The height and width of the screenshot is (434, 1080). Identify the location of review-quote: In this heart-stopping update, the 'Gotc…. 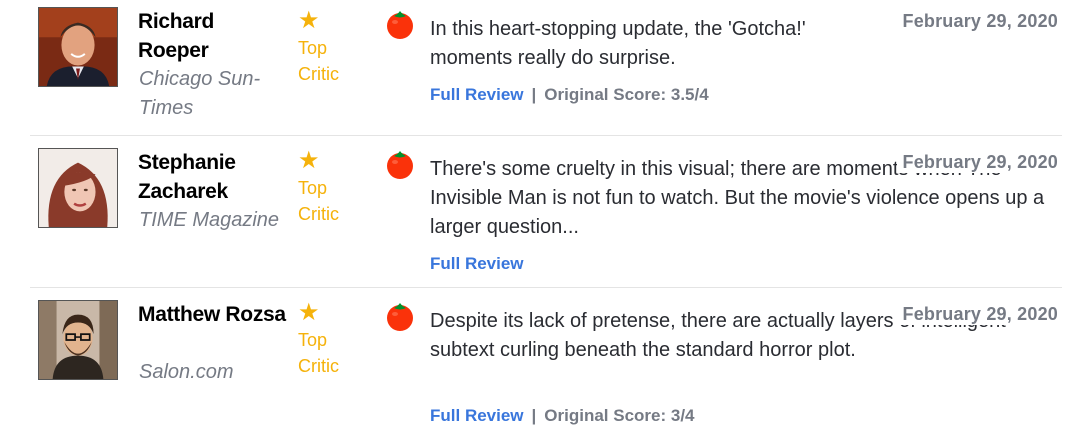
(618, 43).